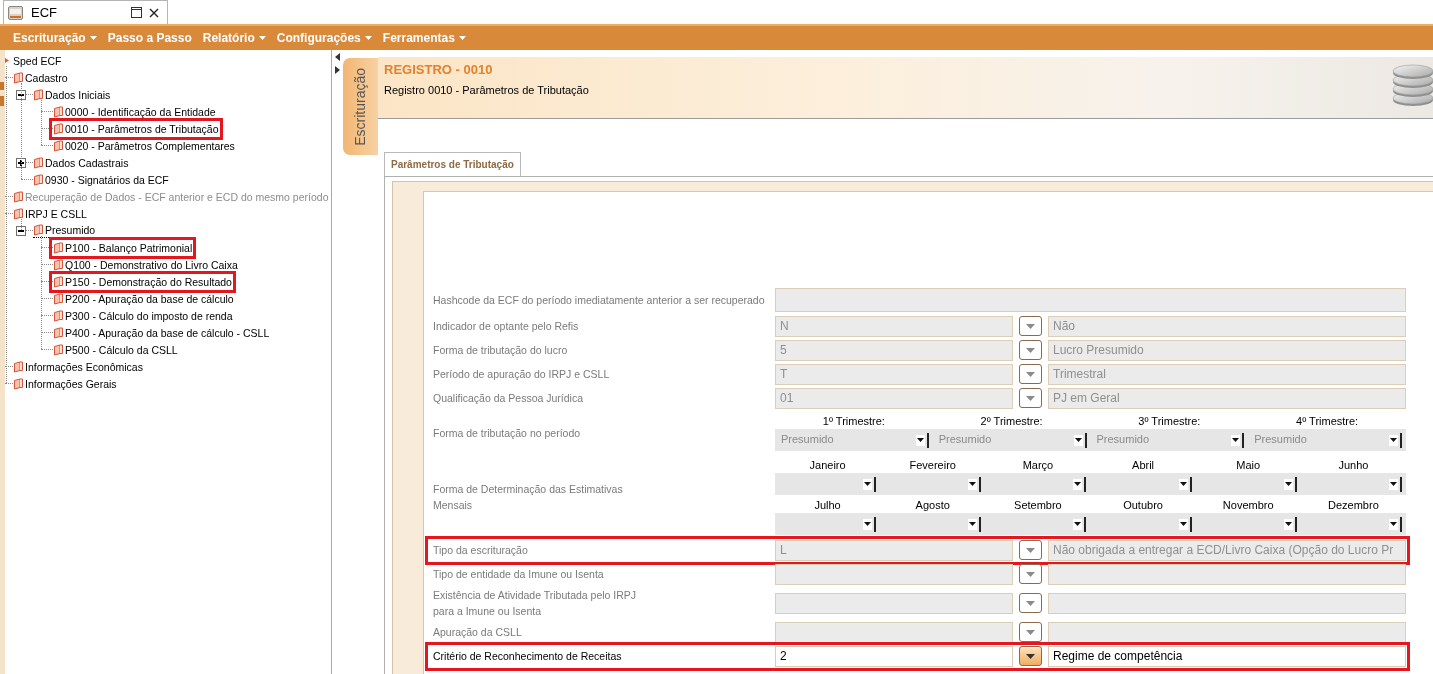  What do you see at coordinates (528, 497) in the screenshot?
I see `field-label: Forma de Determinação das Estimativas Mensais` at bounding box center [528, 497].